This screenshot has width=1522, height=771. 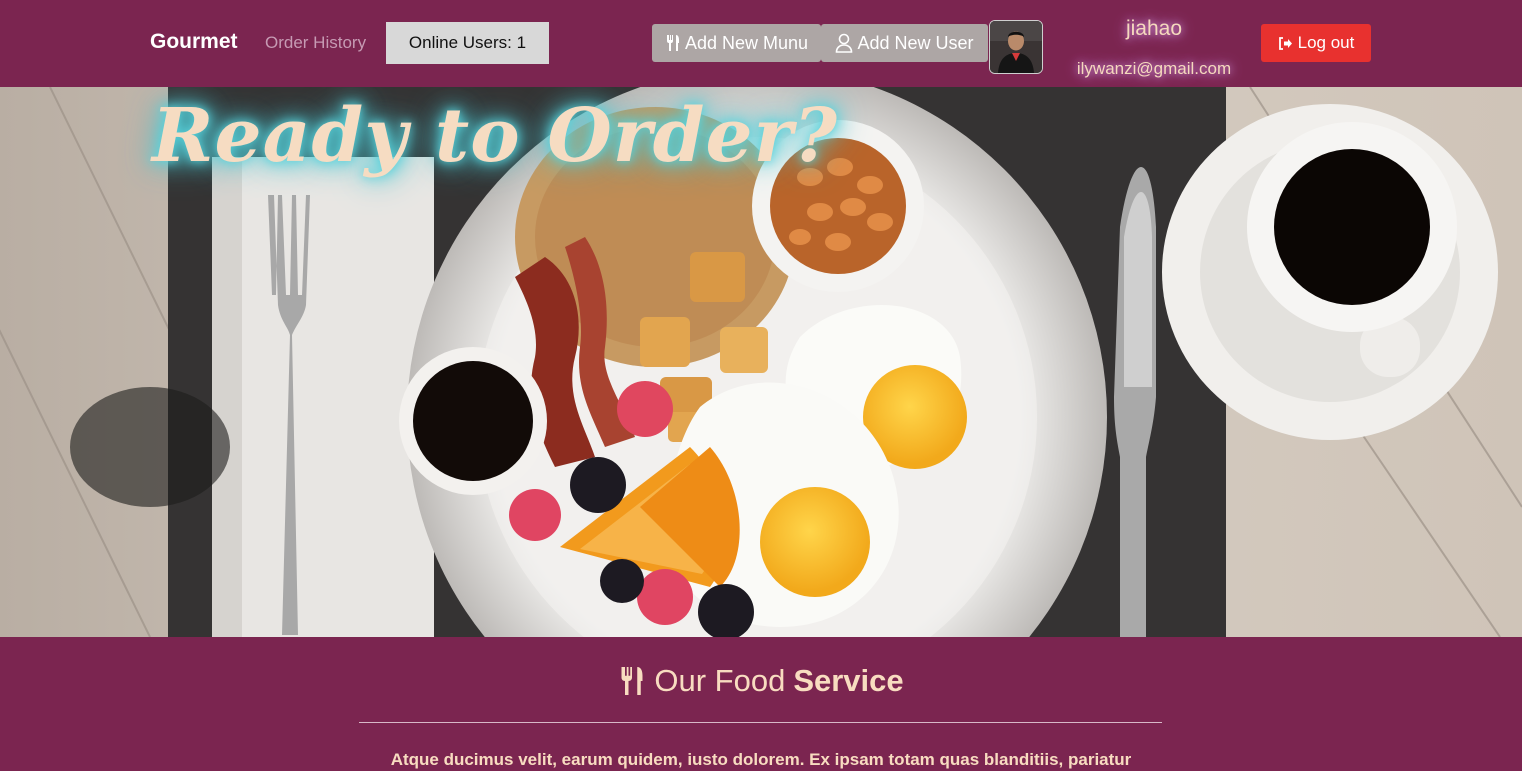 I want to click on section-title-bold: Service, so click(x=848, y=680).